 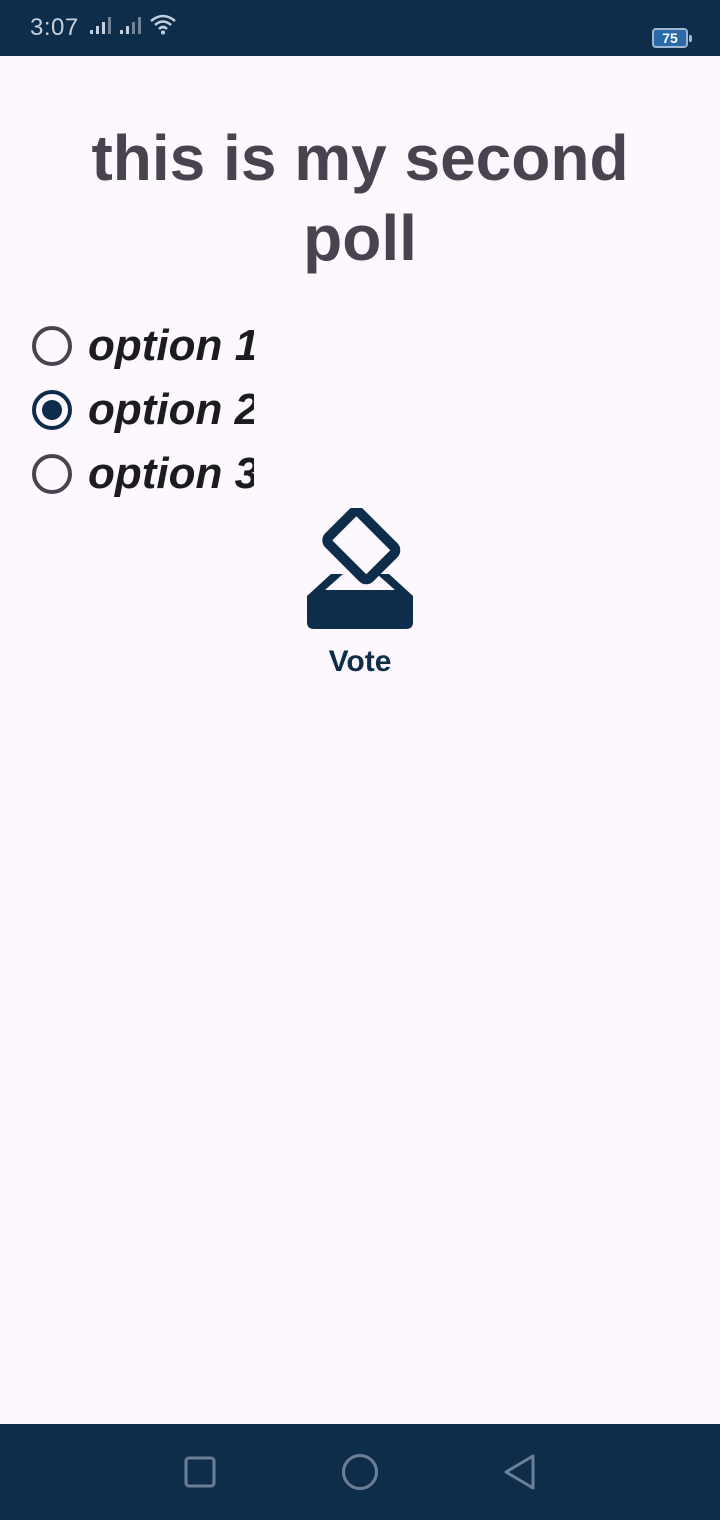 What do you see at coordinates (360, 661) in the screenshot?
I see `vote-label: Vote` at bounding box center [360, 661].